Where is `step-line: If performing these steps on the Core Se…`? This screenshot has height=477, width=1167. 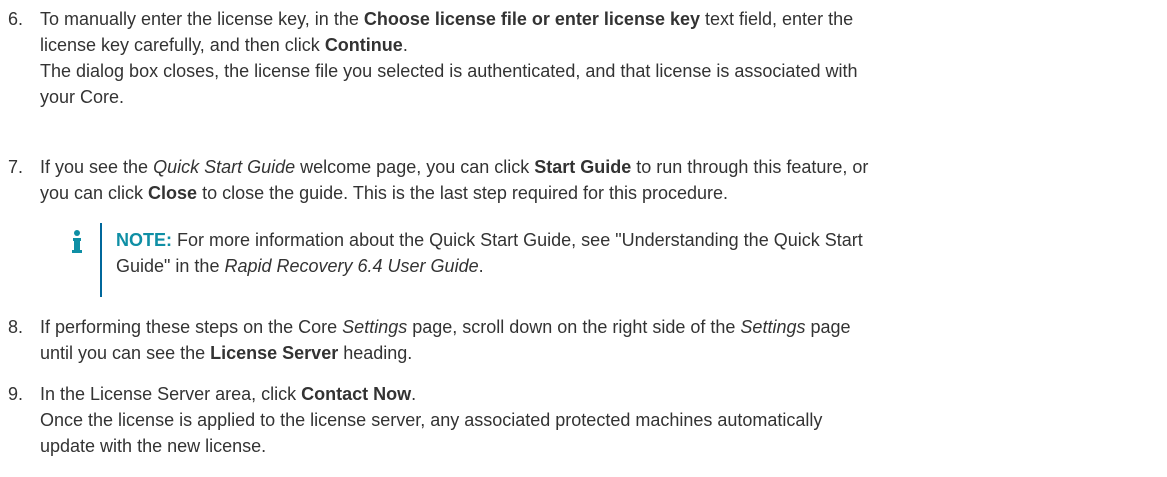
step-line: If performing these steps on the Core Se… is located at coordinates (445, 327).